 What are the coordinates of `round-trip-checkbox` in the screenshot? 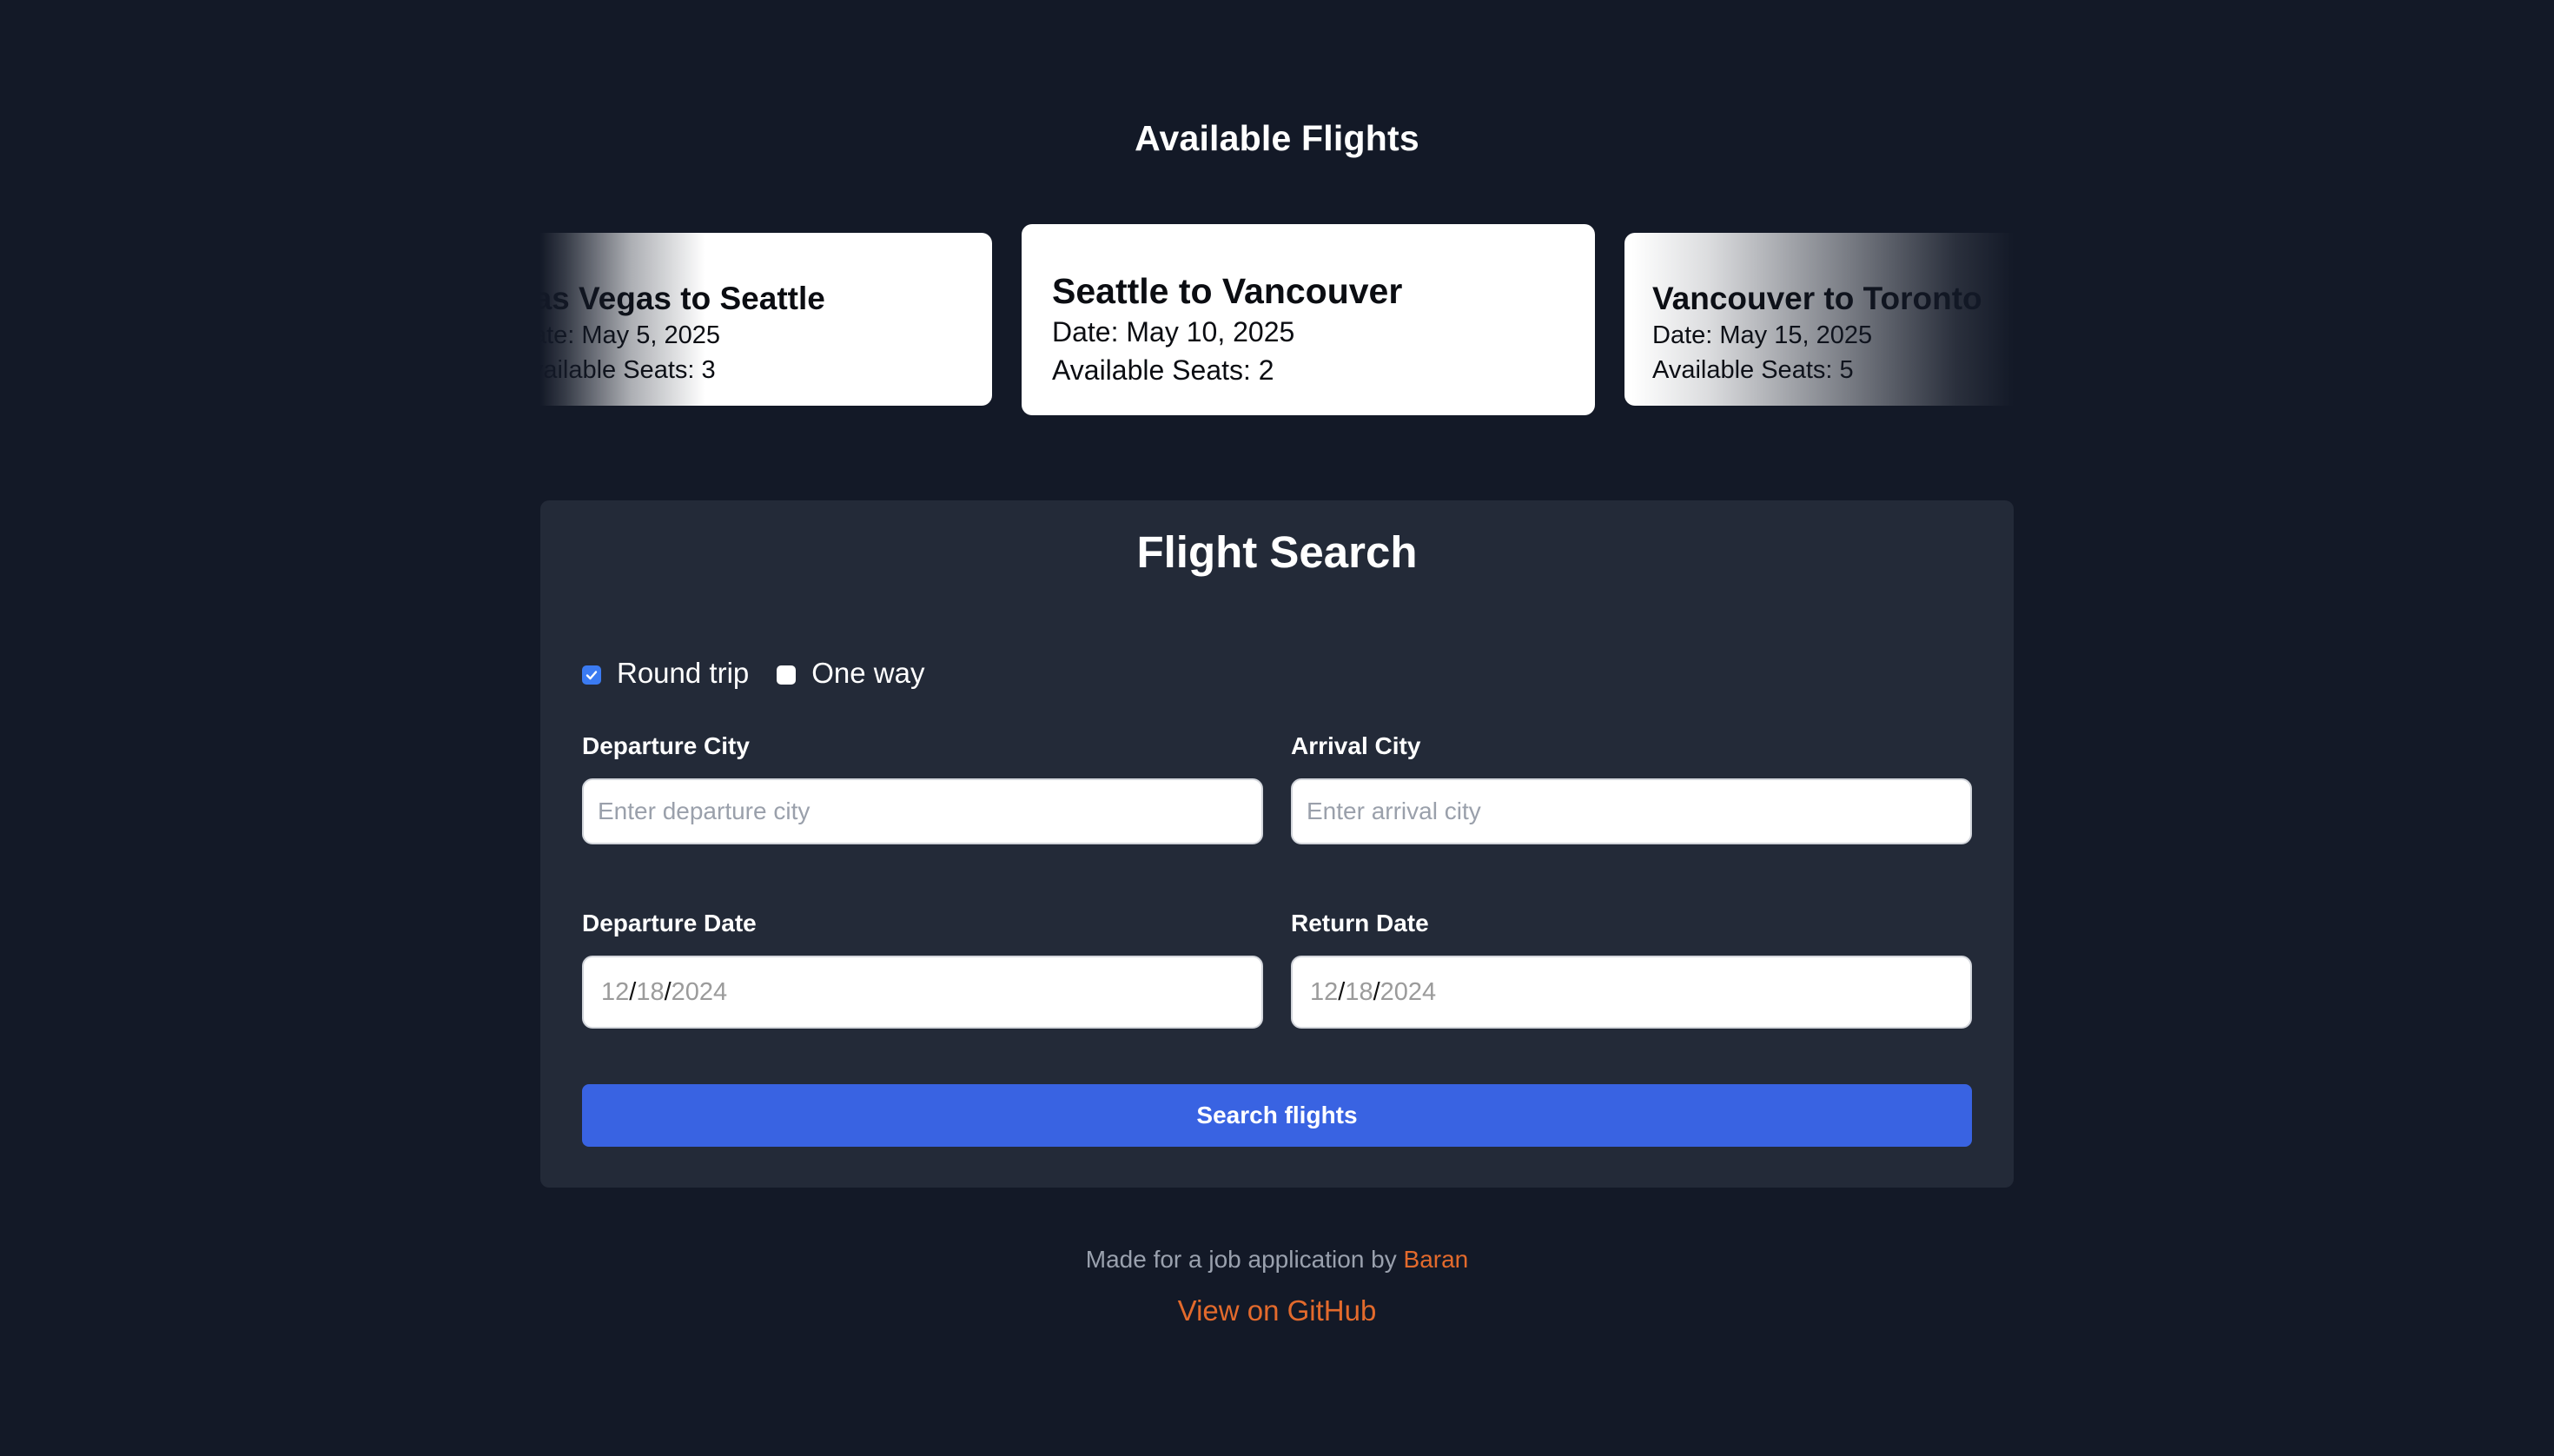 It's located at (591, 675).